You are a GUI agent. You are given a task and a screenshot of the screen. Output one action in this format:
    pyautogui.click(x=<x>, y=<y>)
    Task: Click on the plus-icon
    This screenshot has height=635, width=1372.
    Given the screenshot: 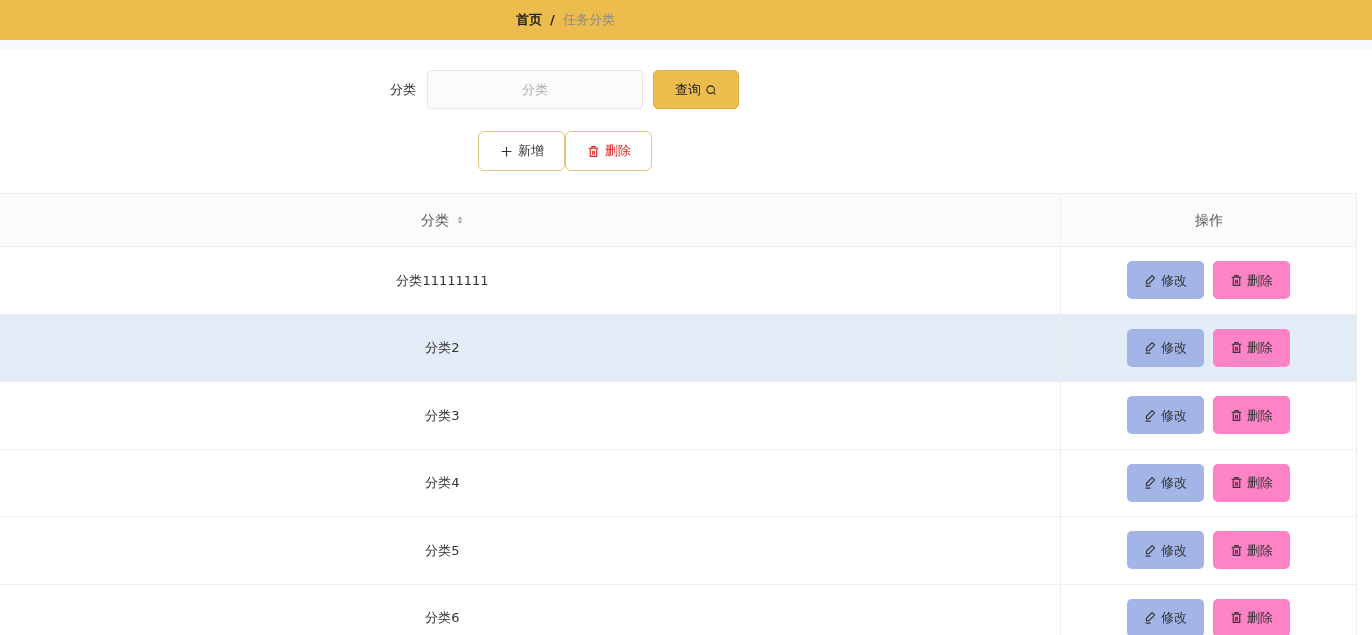 What is the action you would take?
    pyautogui.click(x=506, y=151)
    